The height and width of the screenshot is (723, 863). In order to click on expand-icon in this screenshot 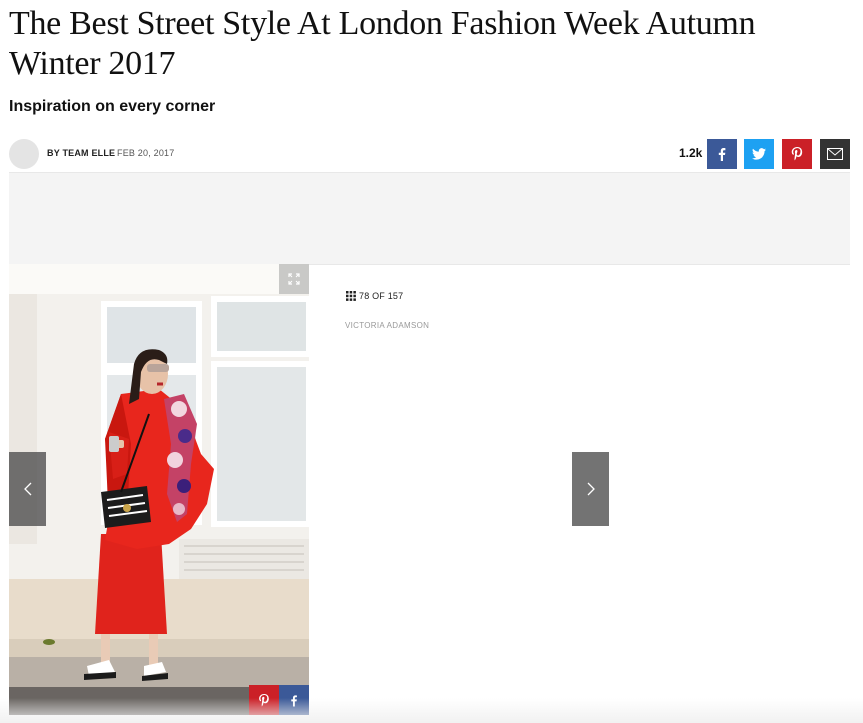, I will do `click(294, 279)`.